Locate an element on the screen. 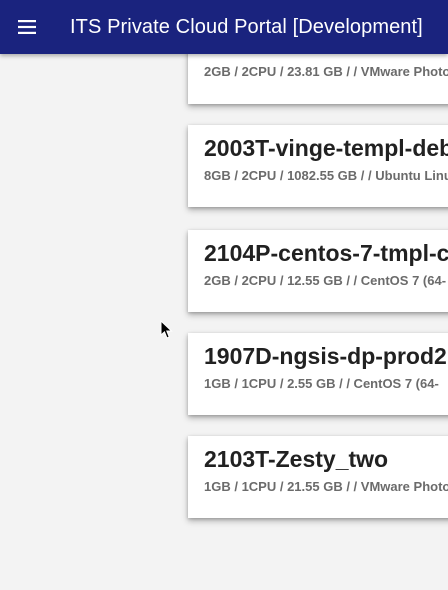 Image resolution: width=448 pixels, height=590 pixels. menu-button is located at coordinates (27, 27).